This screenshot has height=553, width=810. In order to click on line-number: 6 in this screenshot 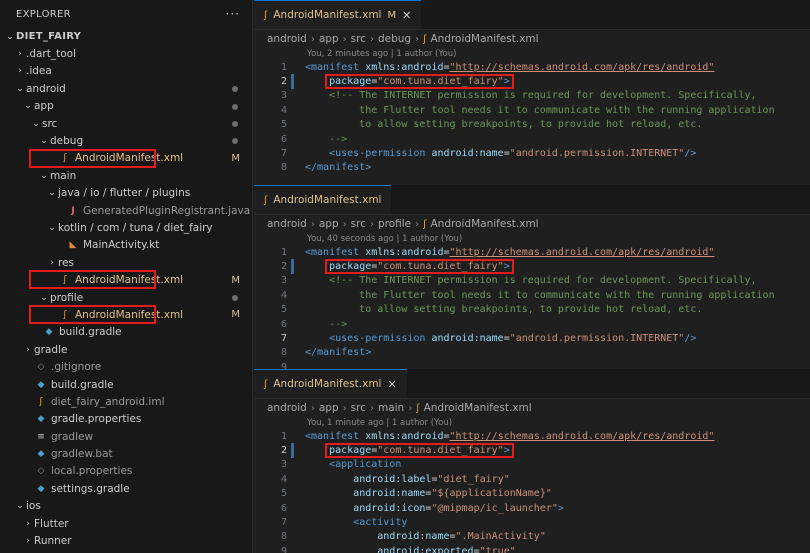, I will do `click(283, 139)`.